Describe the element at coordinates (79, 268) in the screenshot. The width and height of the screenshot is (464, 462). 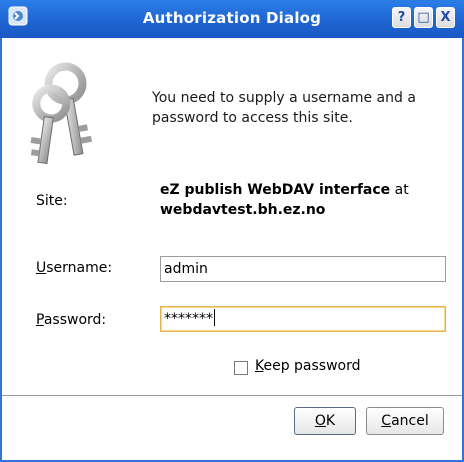
I see `username-label-rest: sername:` at that location.